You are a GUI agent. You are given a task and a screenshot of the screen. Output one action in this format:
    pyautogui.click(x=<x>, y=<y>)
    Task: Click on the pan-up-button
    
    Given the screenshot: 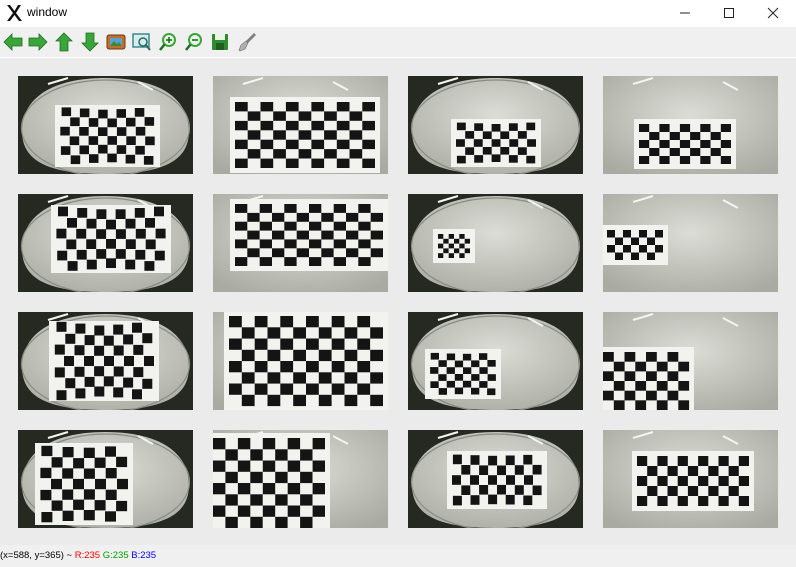 What is the action you would take?
    pyautogui.click(x=64, y=42)
    